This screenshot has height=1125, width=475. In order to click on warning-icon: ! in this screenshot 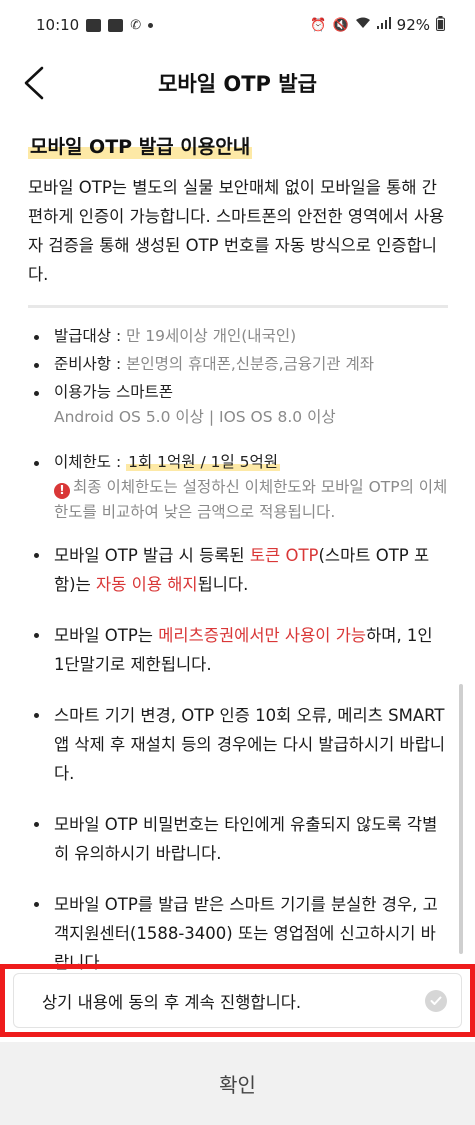, I will do `click(62, 490)`.